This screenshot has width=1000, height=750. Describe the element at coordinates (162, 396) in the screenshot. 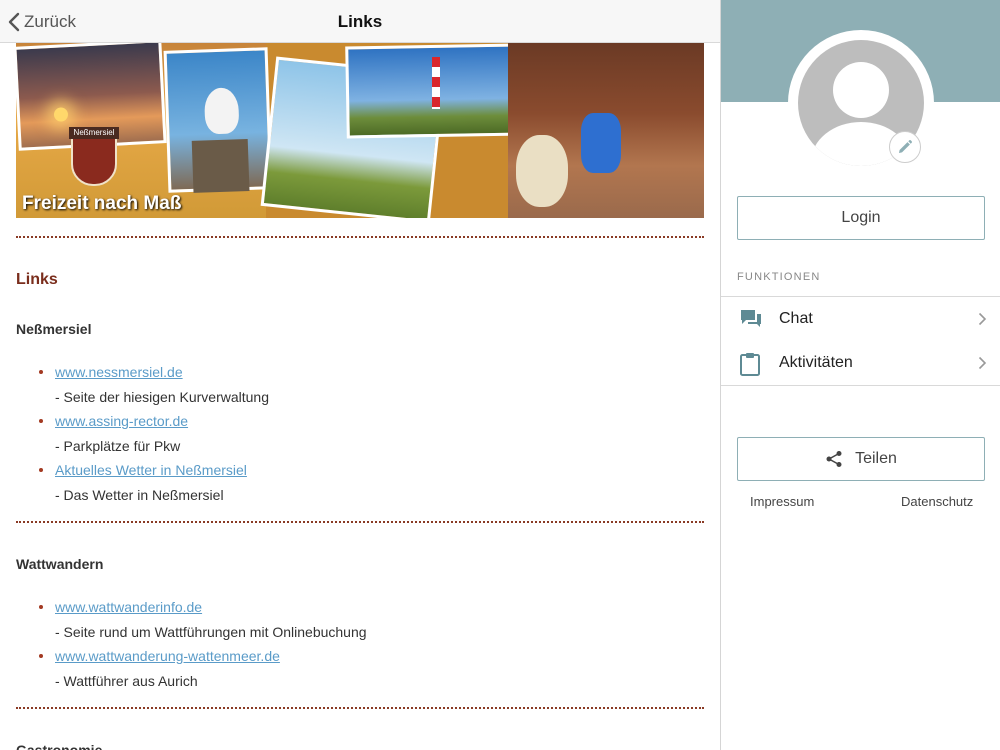

I see `link-description: - Seite der hiesigen Kurverwaltung` at that location.